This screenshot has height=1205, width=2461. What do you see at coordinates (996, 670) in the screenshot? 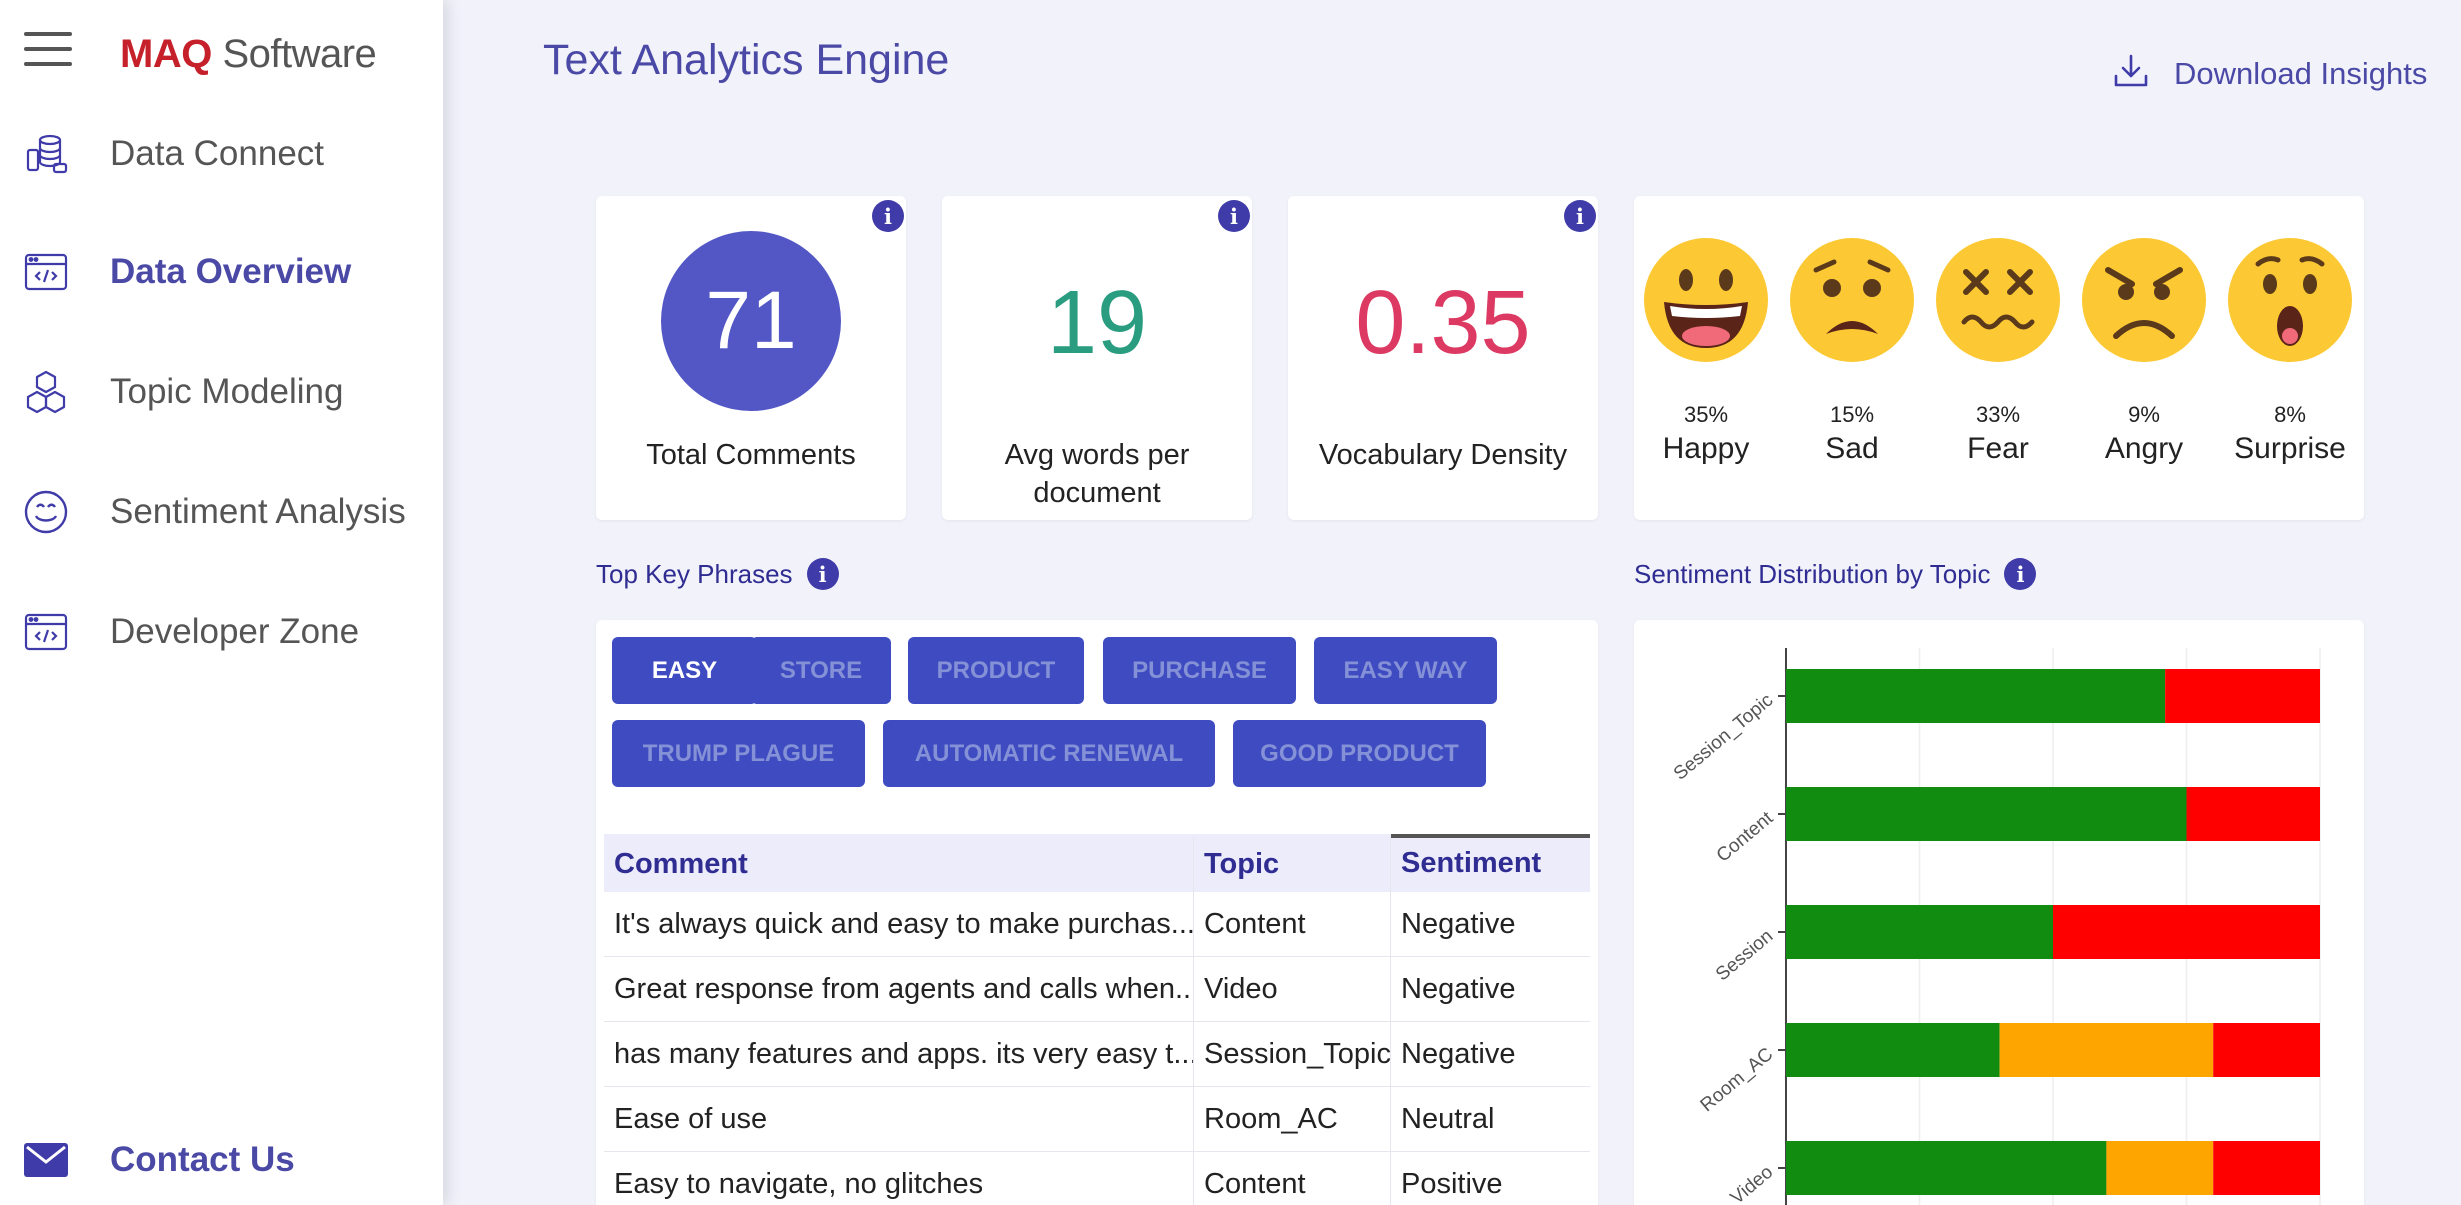
I see `phrase-chip: PRODUCT` at bounding box center [996, 670].